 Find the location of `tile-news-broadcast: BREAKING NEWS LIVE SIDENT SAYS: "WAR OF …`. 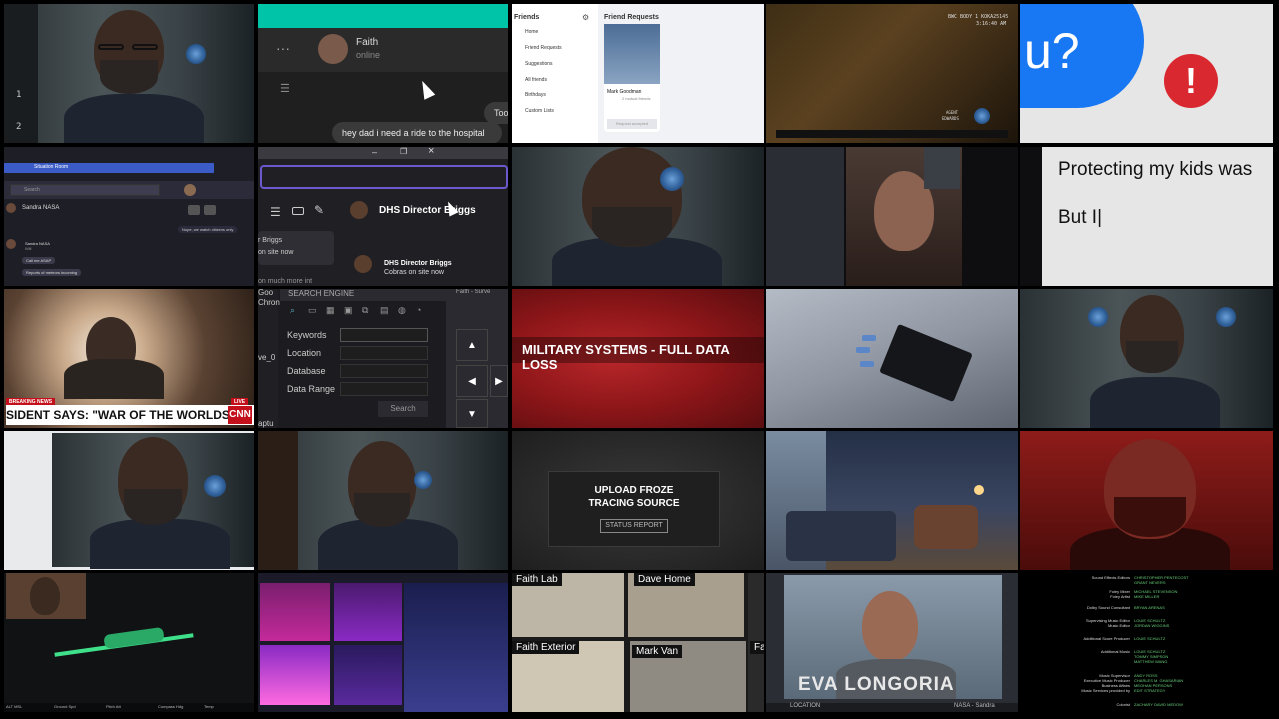

tile-news-broadcast: BREAKING NEWS LIVE SIDENT SAYS: "WAR OF … is located at coordinates (129, 358).